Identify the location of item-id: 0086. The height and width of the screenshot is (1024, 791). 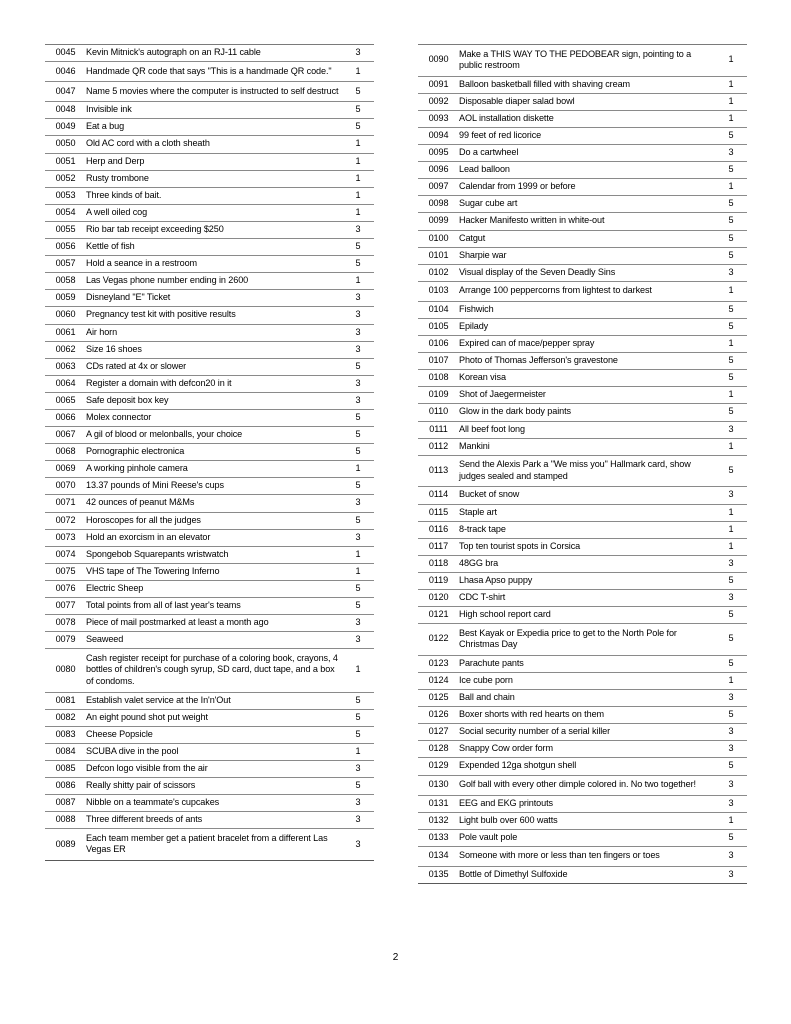
(65, 785).